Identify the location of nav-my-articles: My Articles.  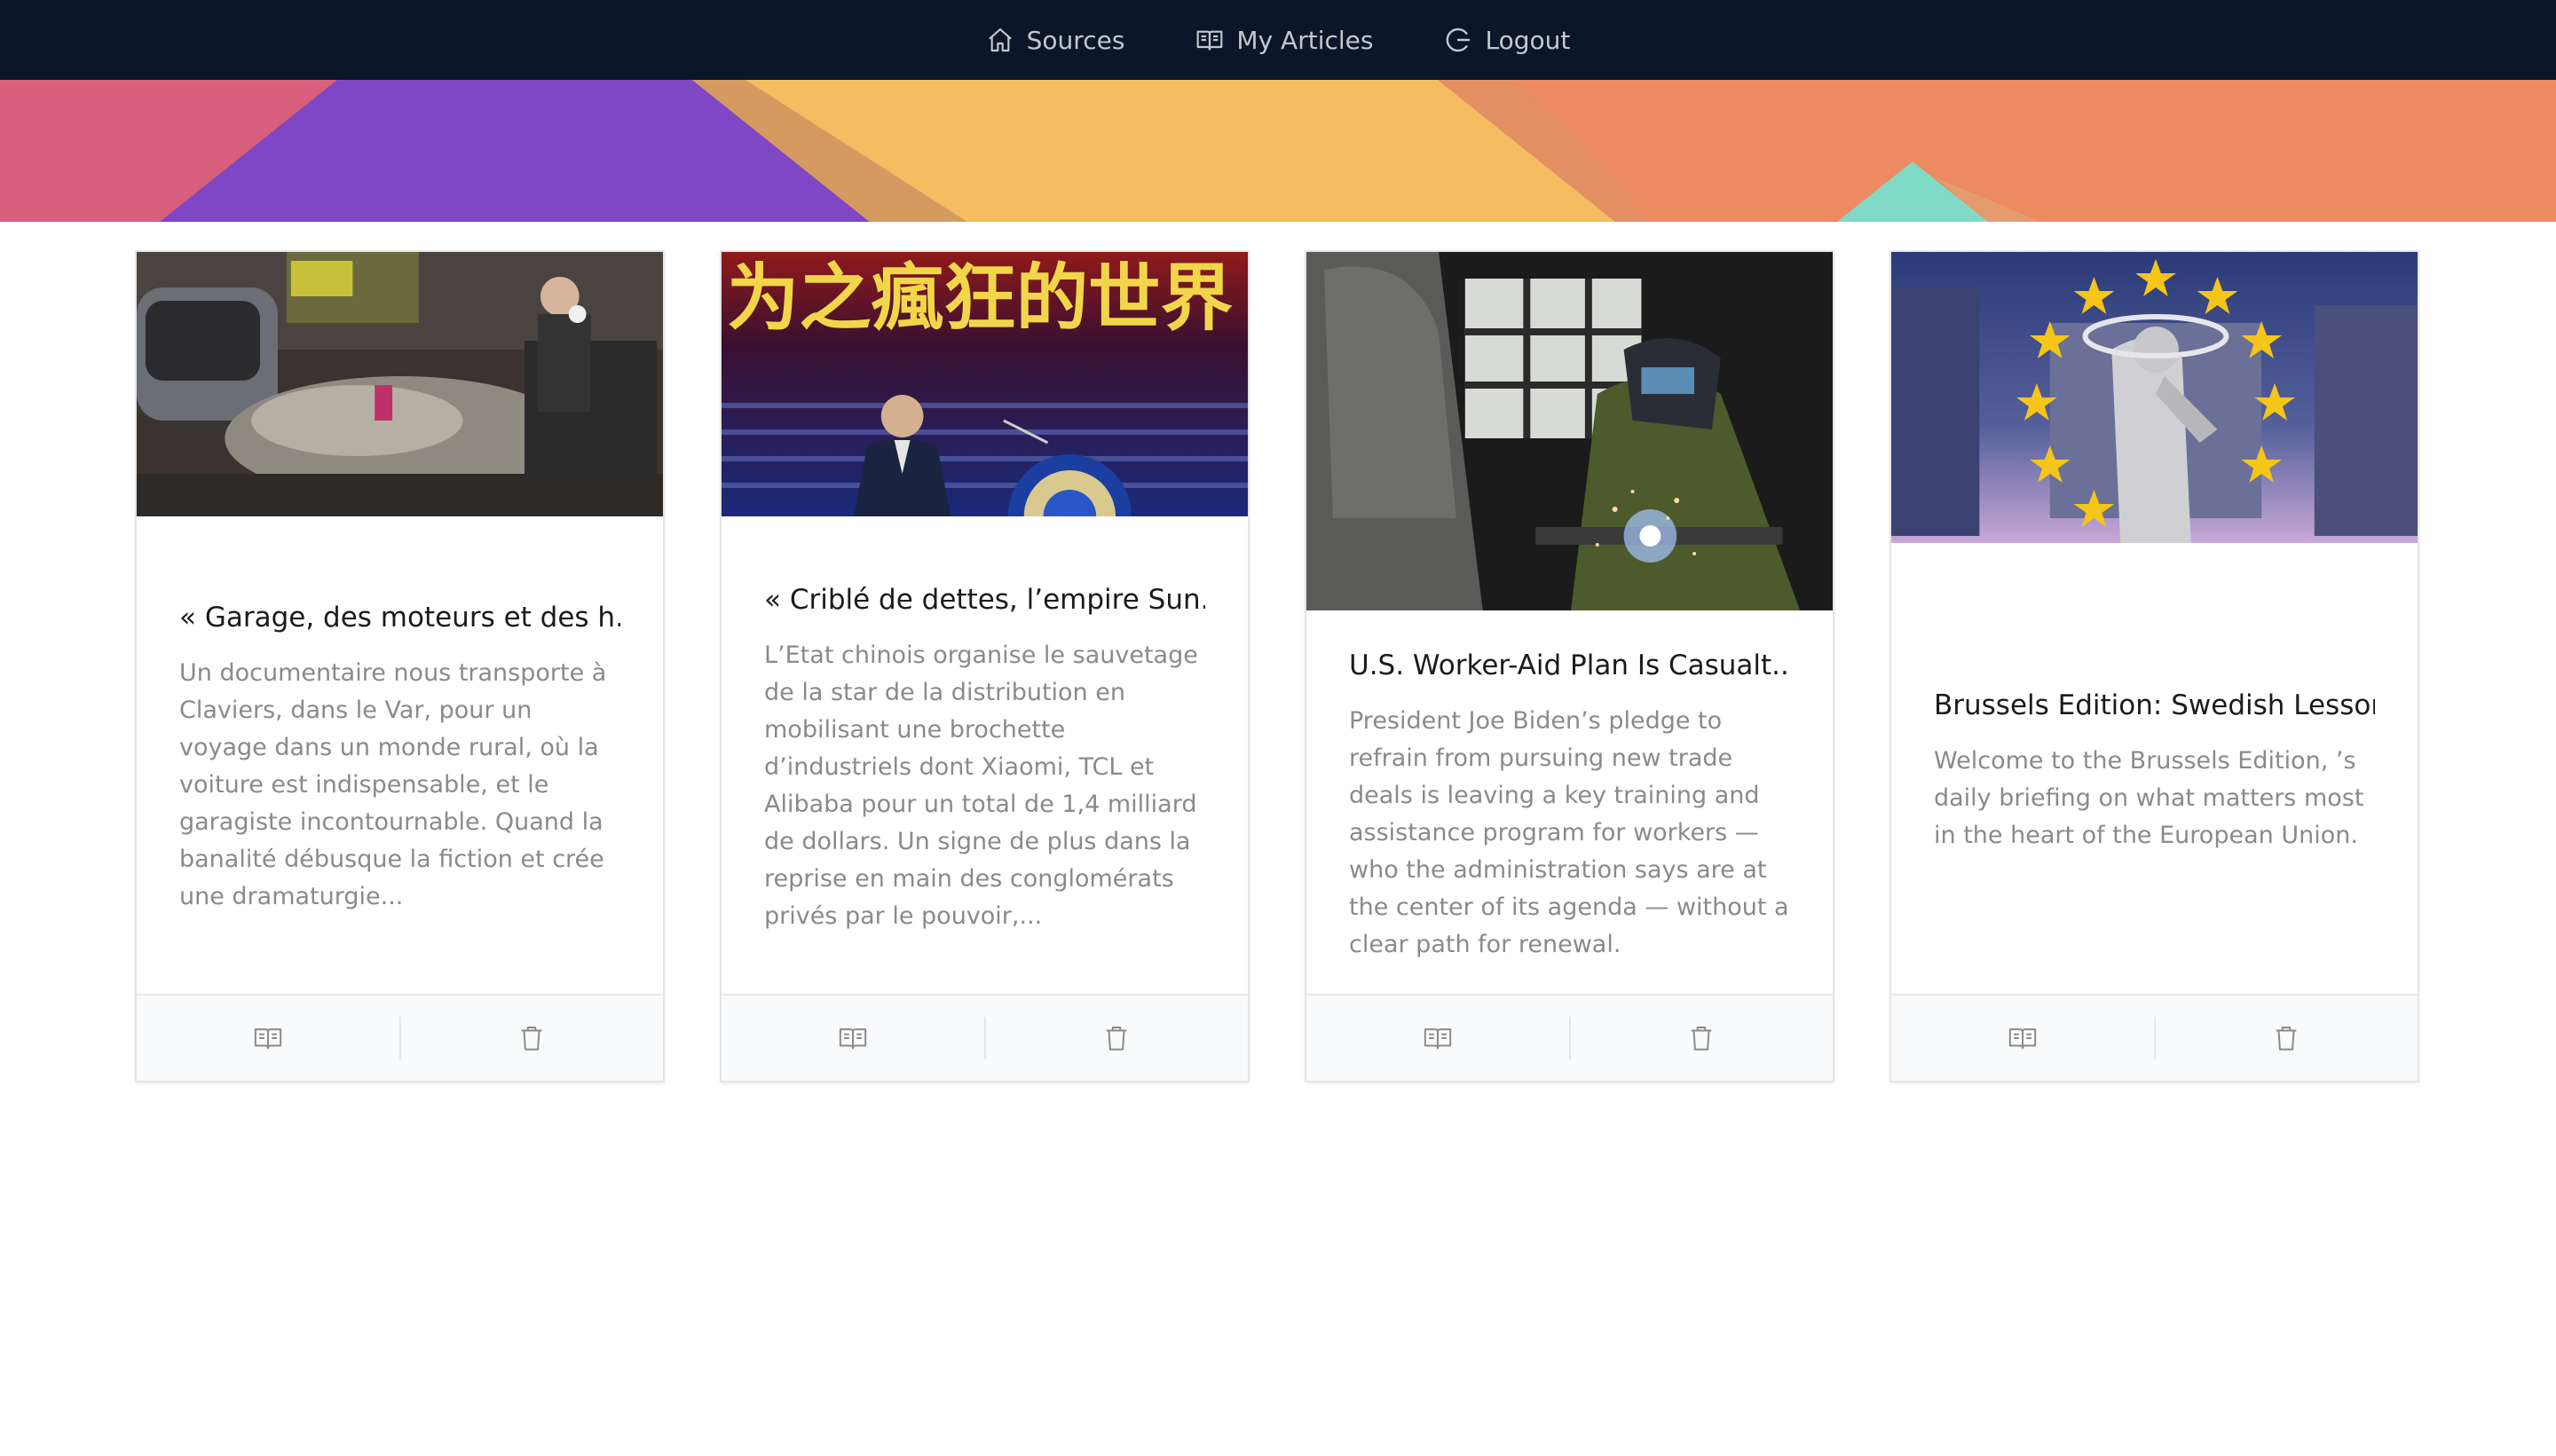
(1284, 40).